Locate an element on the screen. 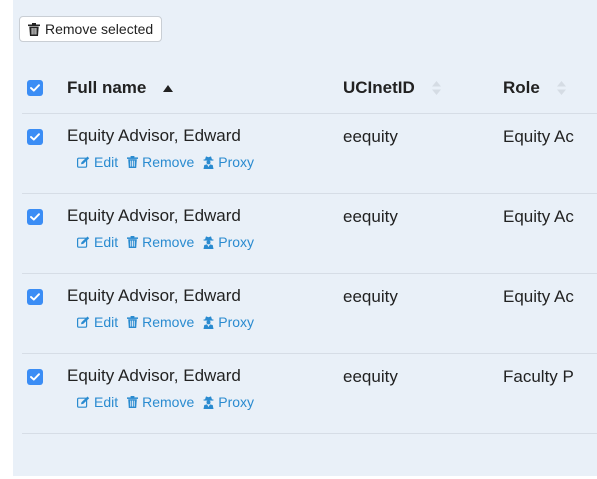 The width and height of the screenshot is (597, 479). table-header-row: Full name UCInetID Role is located at coordinates (309, 88).